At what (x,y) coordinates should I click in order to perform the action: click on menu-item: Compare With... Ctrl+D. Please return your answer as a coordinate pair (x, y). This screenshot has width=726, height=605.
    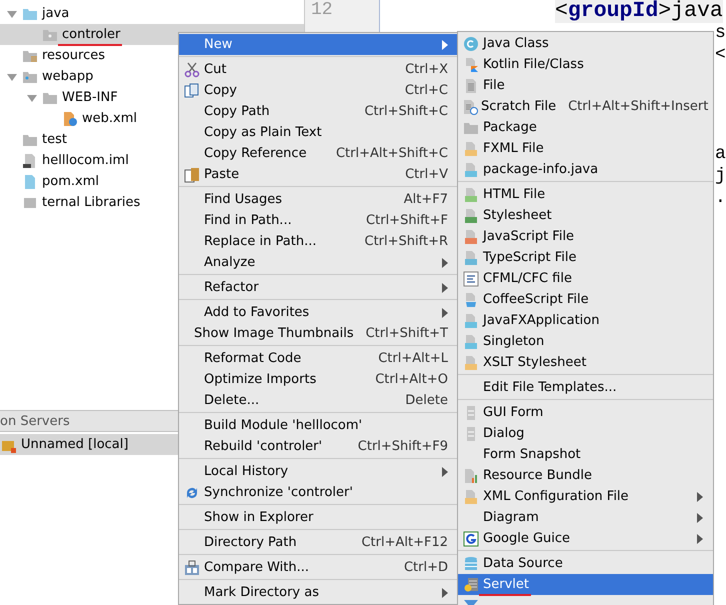
    Looking at the image, I should click on (318, 567).